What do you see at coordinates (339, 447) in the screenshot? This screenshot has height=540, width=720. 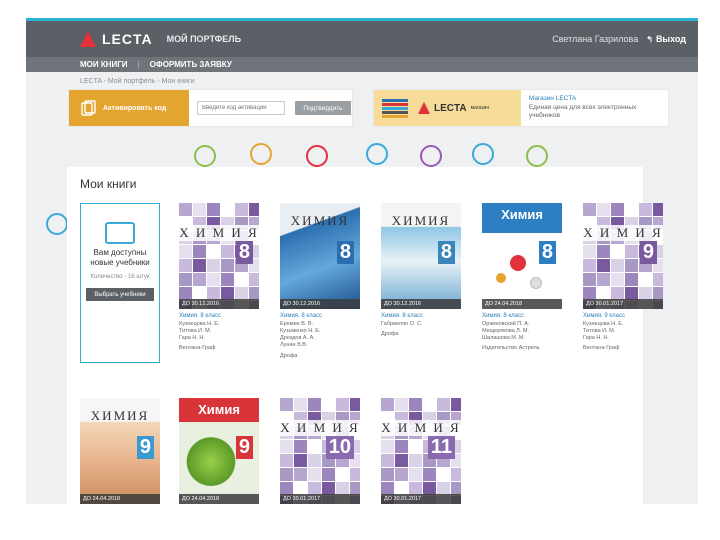 I see `cover-grade: 10` at bounding box center [339, 447].